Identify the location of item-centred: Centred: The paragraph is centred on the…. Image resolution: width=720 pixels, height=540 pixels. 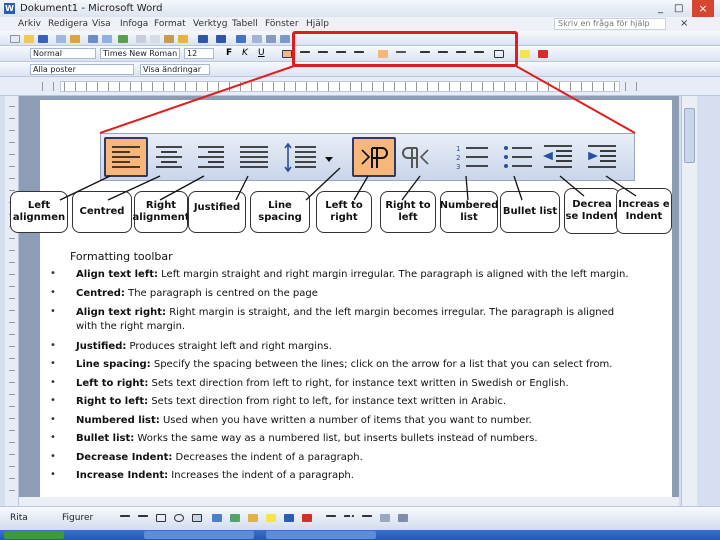
(197, 293).